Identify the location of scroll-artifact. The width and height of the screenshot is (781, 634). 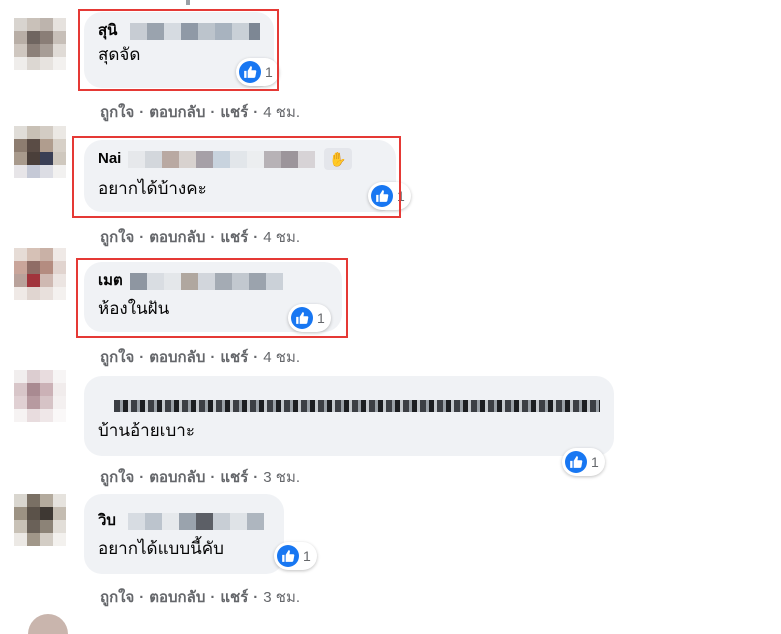
(188, 2).